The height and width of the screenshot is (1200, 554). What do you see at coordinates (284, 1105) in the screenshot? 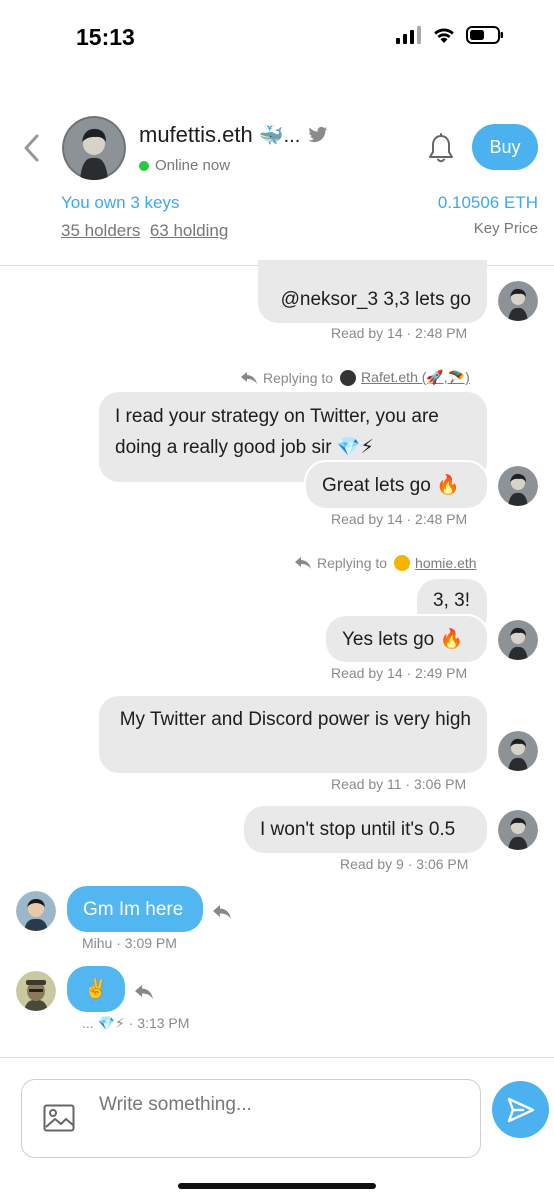
I see `message-input` at bounding box center [284, 1105].